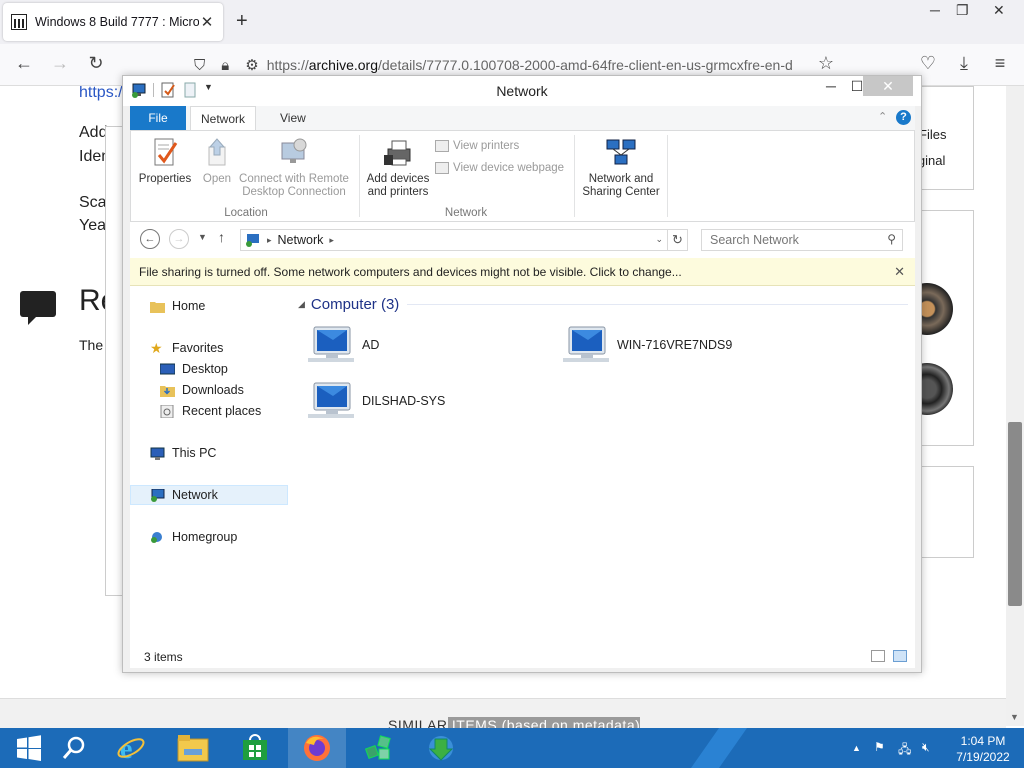  What do you see at coordinates (221, 237) in the screenshot?
I see `up-arrow-icon: ↑` at bounding box center [221, 237].